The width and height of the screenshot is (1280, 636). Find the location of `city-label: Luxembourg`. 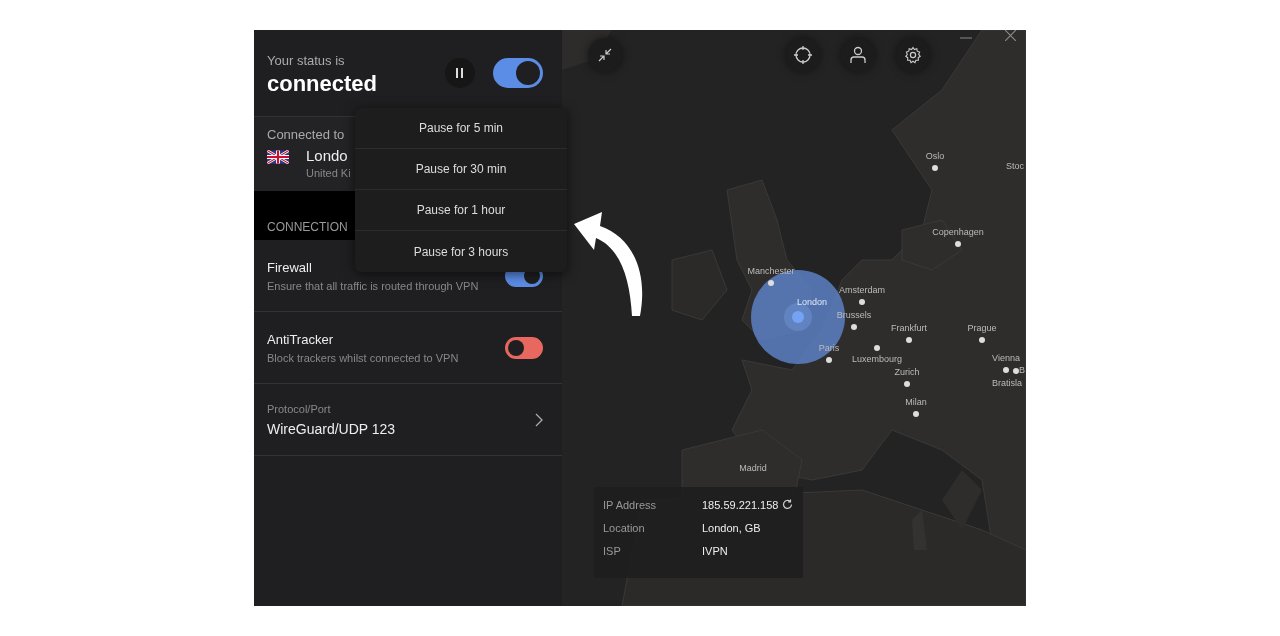

city-label: Luxembourg is located at coordinates (877, 359).